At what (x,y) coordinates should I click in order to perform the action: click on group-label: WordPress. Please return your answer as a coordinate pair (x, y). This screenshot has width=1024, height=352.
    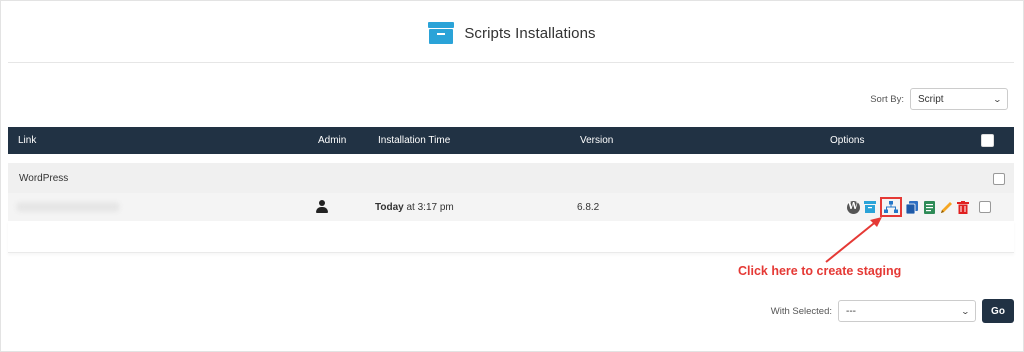
    Looking at the image, I should click on (44, 178).